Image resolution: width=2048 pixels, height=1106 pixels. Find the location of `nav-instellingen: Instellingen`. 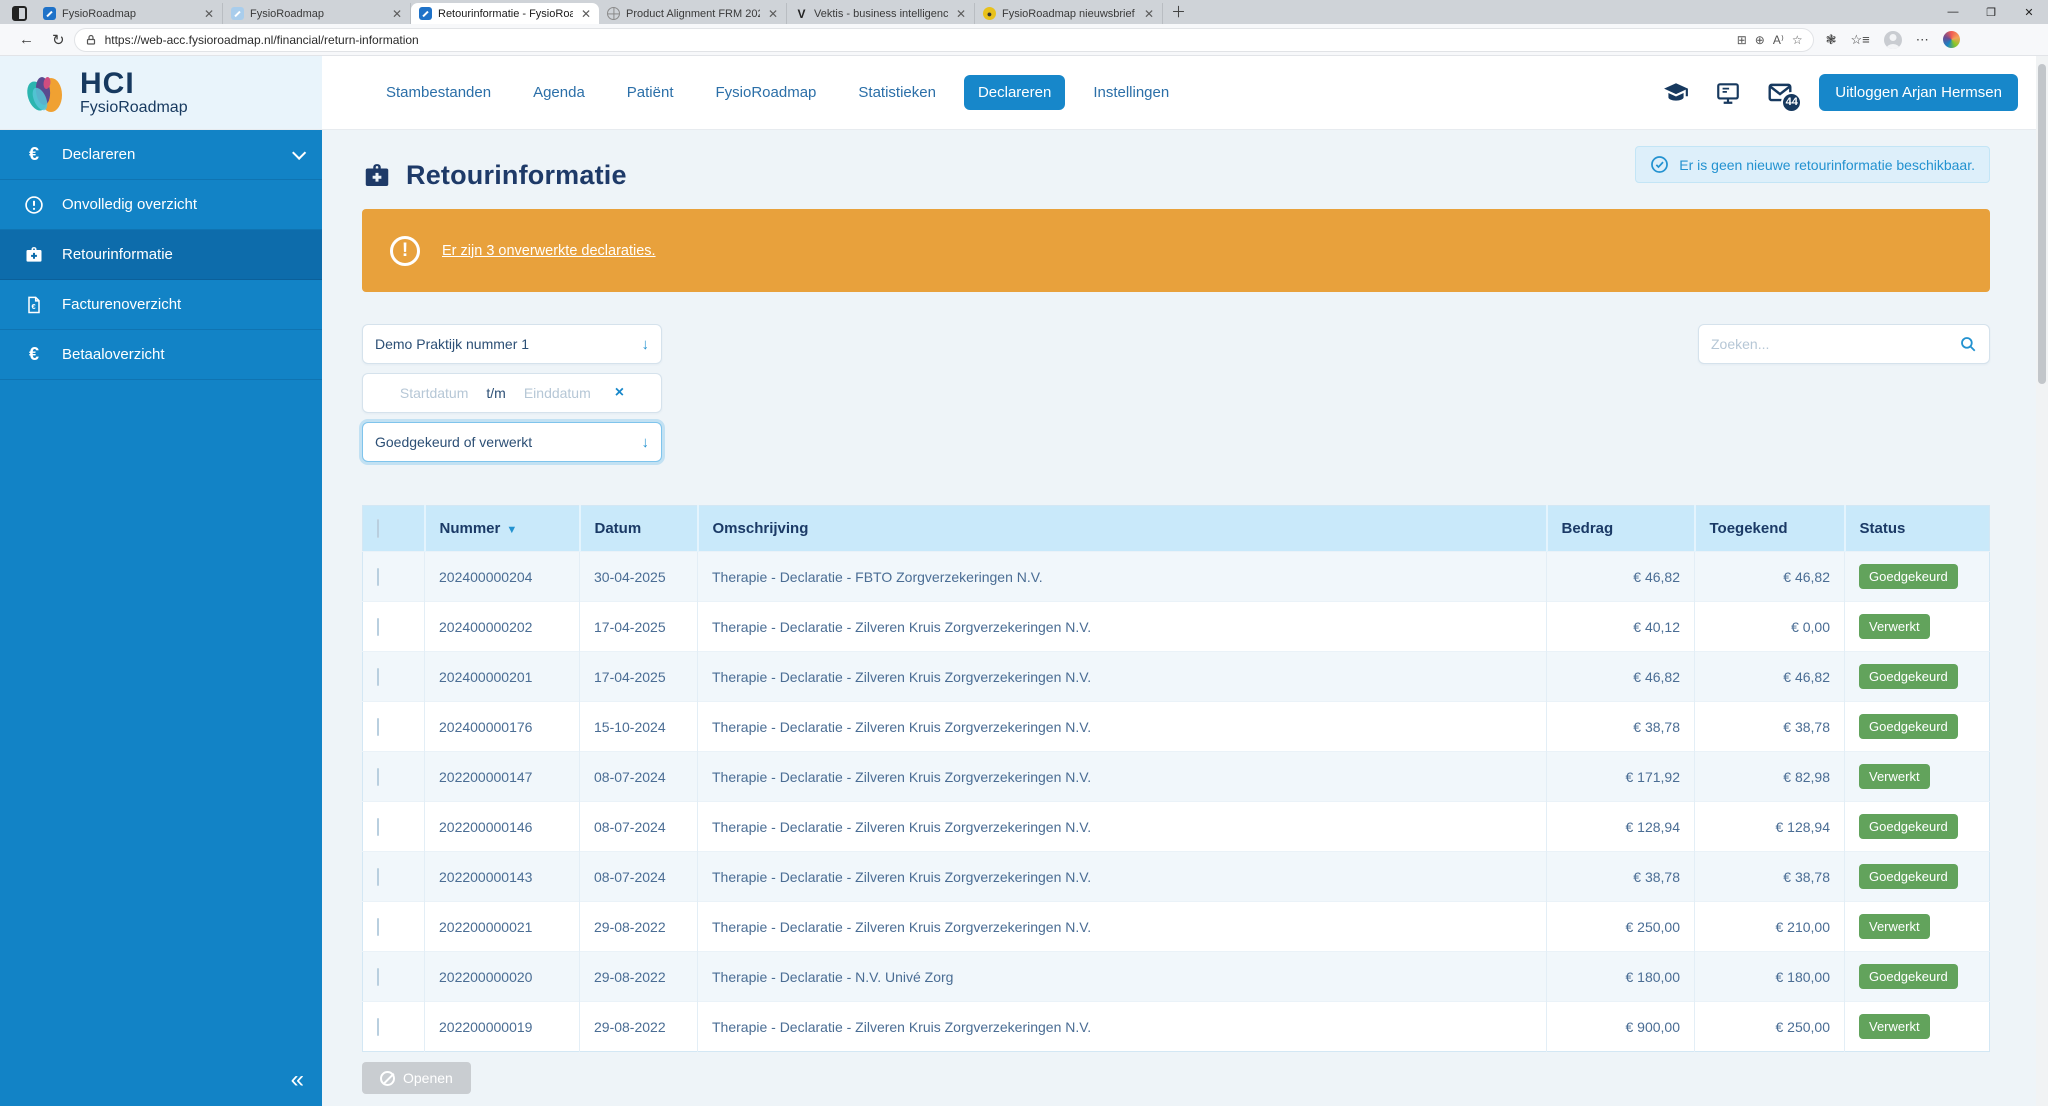

nav-instellingen: Instellingen is located at coordinates (1131, 92).